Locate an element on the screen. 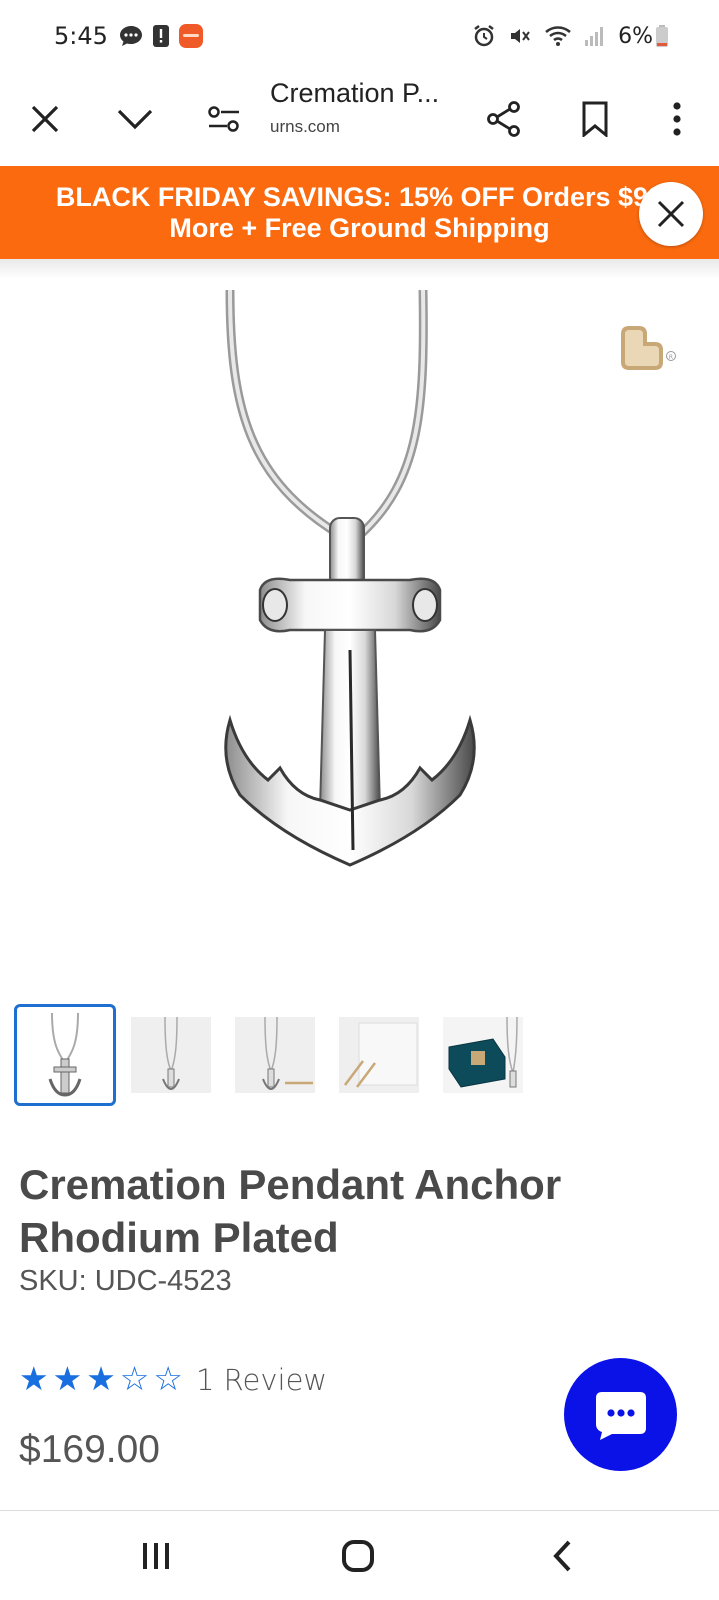 The width and height of the screenshot is (719, 1600). message-icon is located at coordinates (130, 36).